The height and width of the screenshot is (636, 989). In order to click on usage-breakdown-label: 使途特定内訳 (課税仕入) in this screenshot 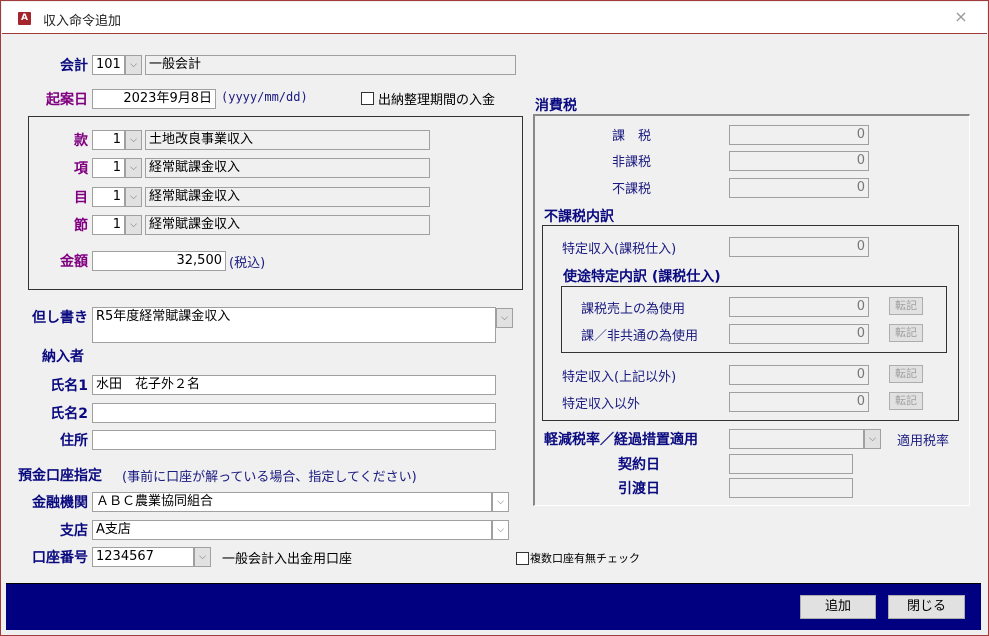, I will do `click(642, 277)`.